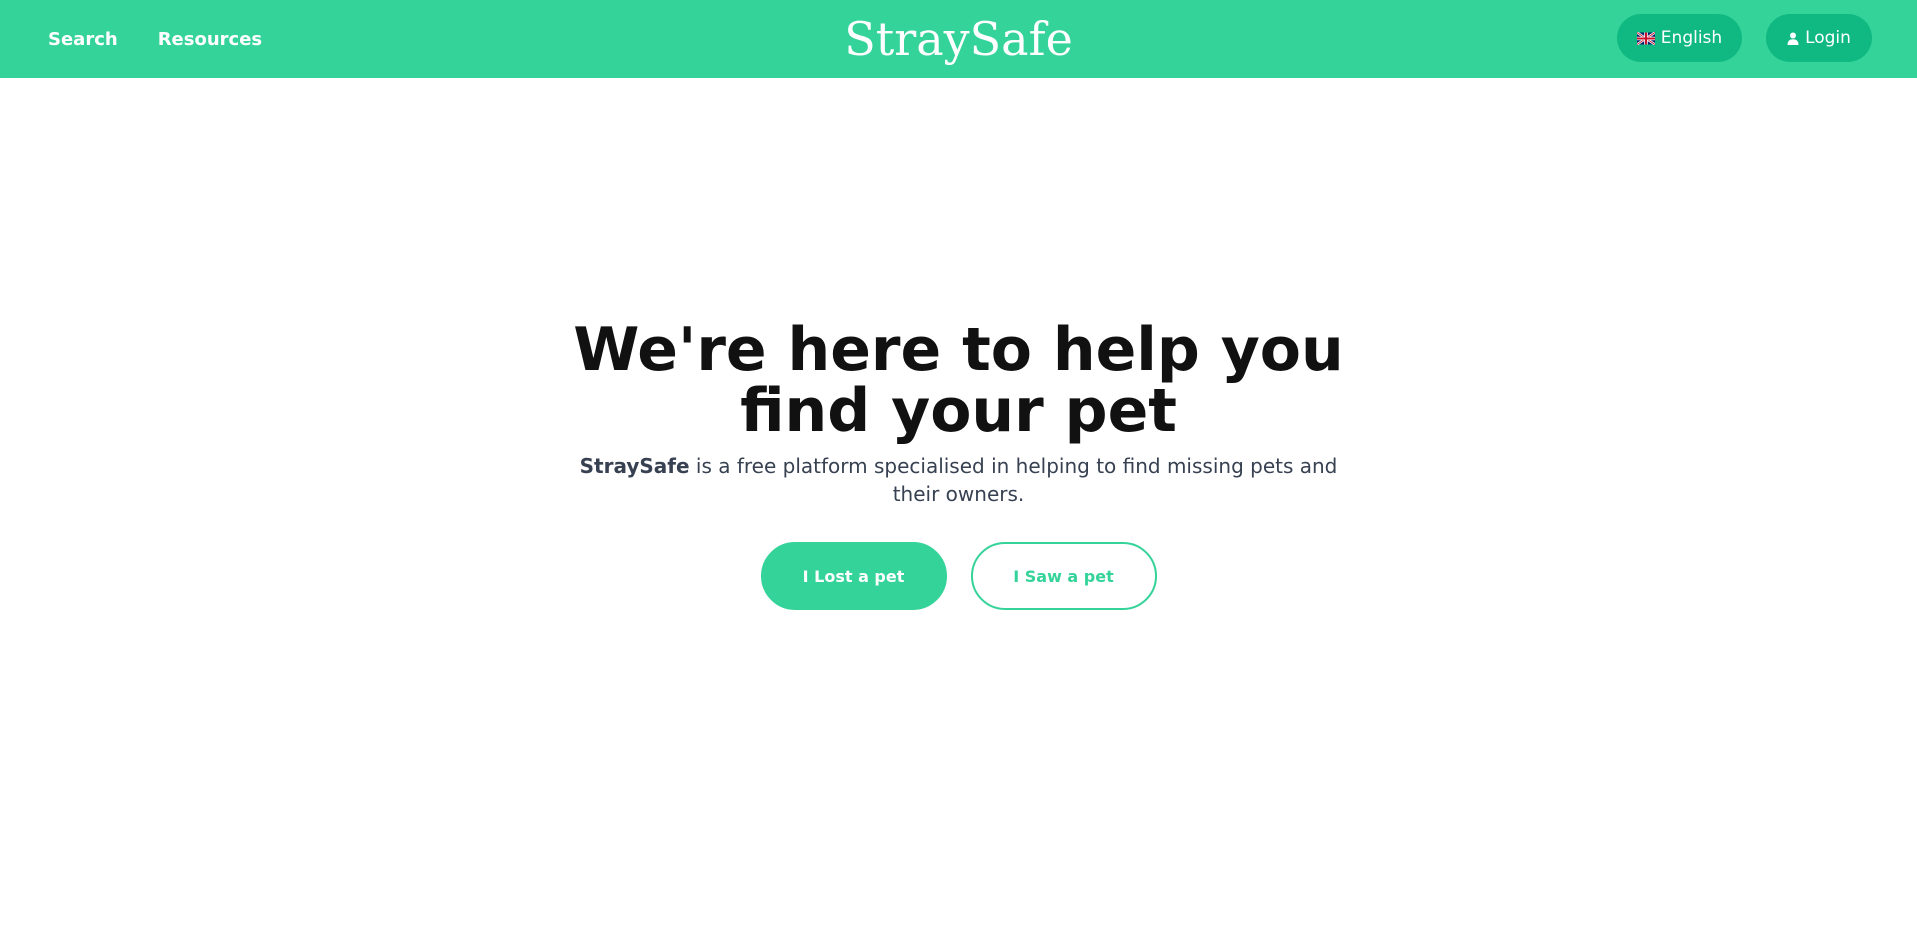  I want to click on cta-row: I Lost a pet I Saw a pet, so click(958, 576).